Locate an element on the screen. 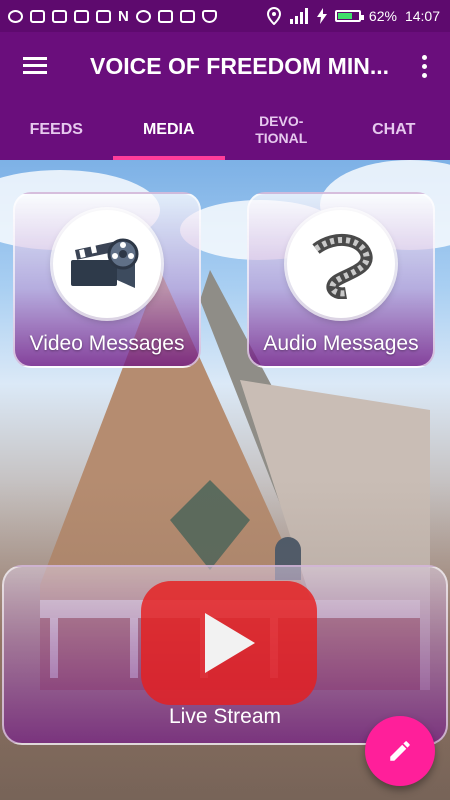  shield-icon is located at coordinates (209, 16).